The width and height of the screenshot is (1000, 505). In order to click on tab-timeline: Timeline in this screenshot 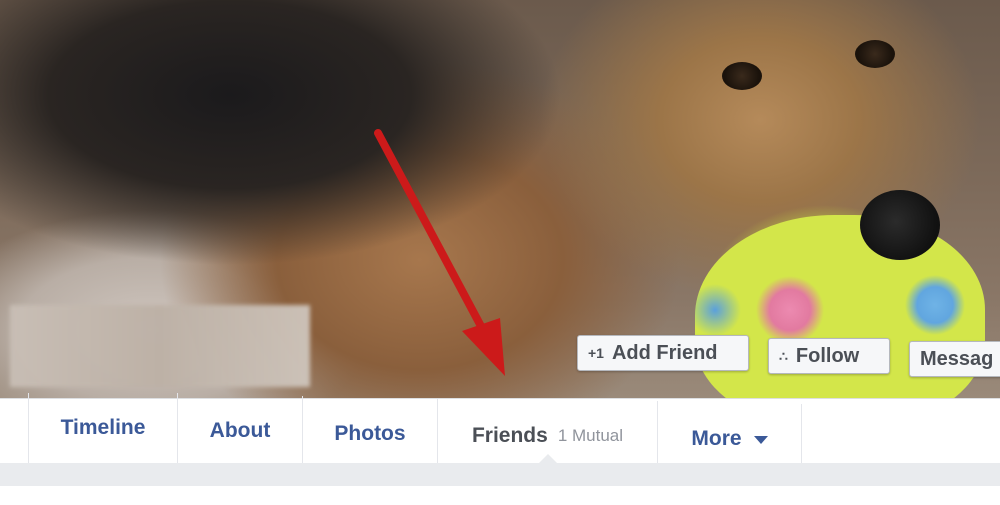, I will do `click(103, 428)`.